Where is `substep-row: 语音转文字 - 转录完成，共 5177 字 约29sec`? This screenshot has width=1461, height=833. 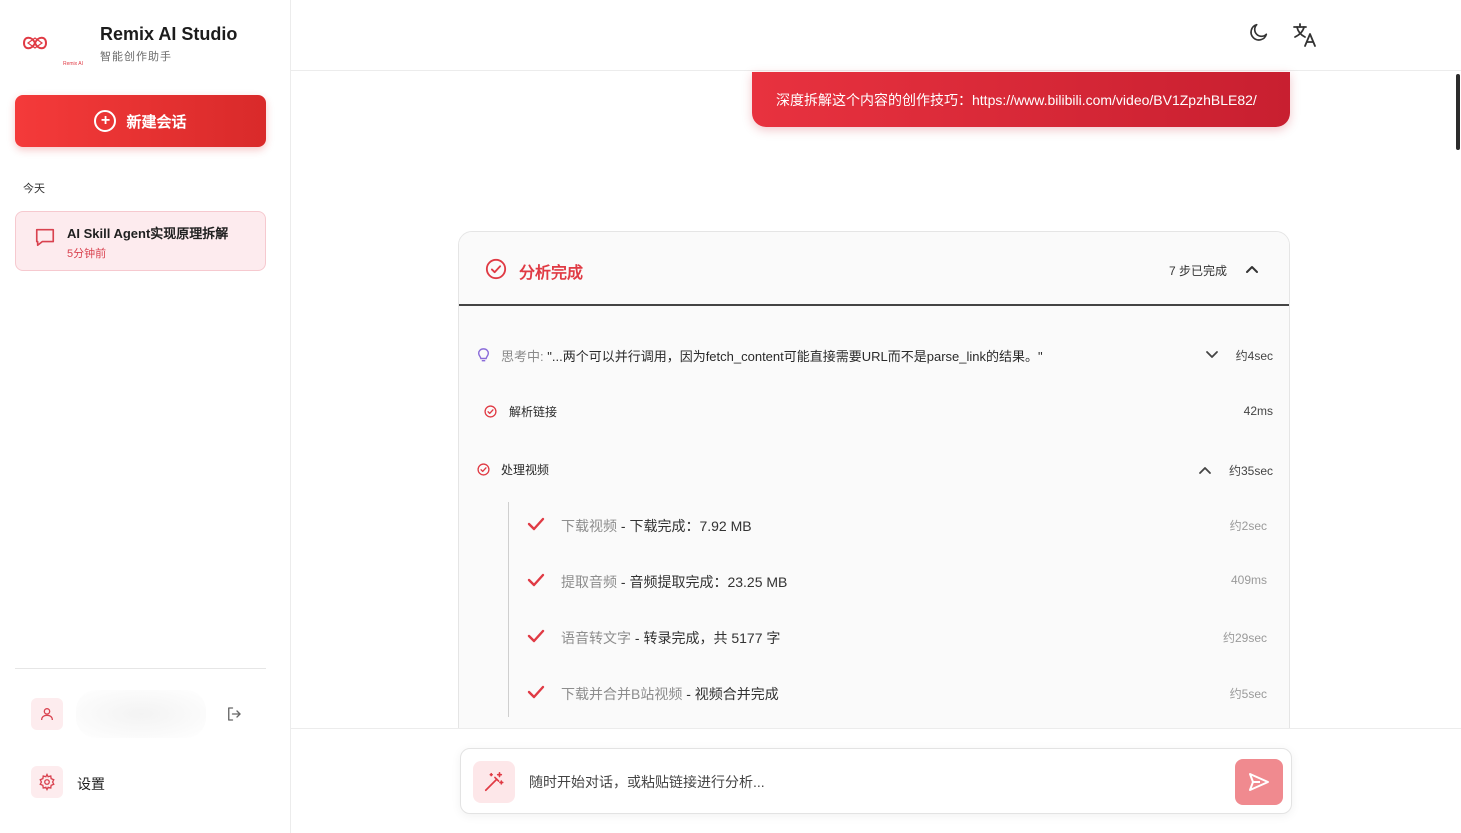
substep-row: 语音转文字 - 转录完成，共 5177 字 约29sec is located at coordinates (897, 638).